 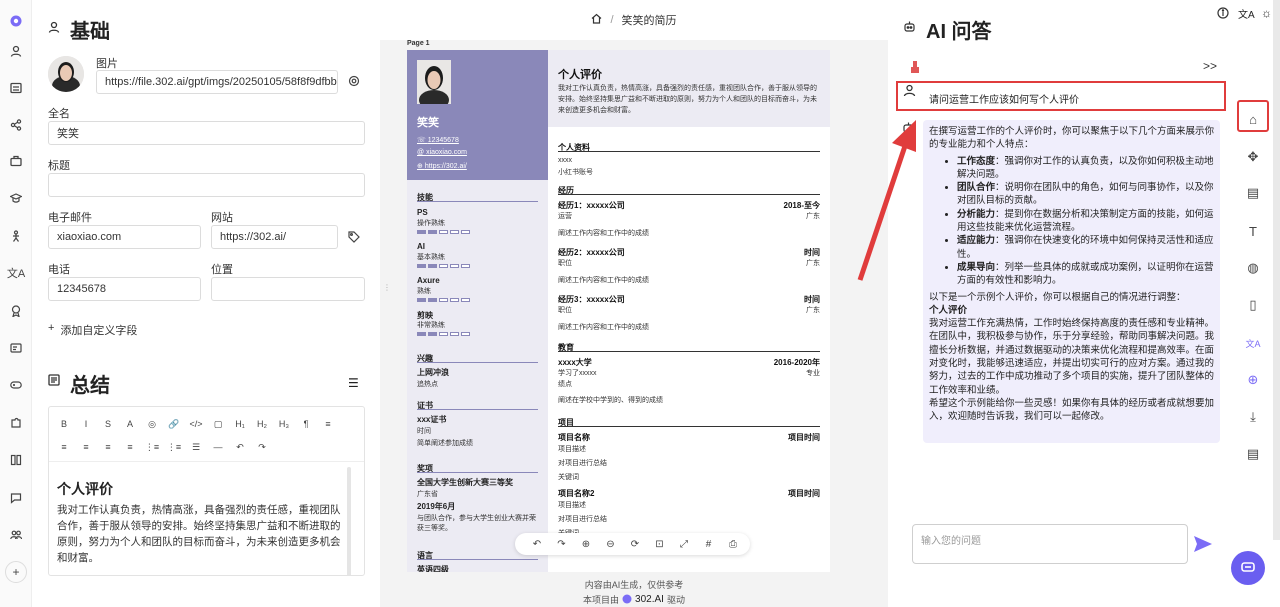 I want to click on name-input: 笑笑, so click(x=206, y=133).